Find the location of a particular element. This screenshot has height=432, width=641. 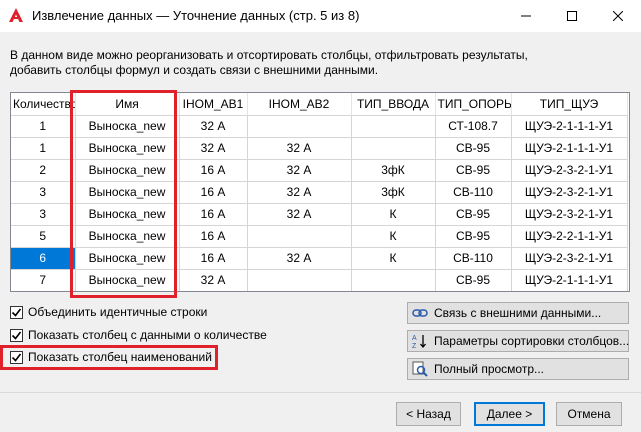

show-name-label: Показать столбец наименований is located at coordinates (120, 357).